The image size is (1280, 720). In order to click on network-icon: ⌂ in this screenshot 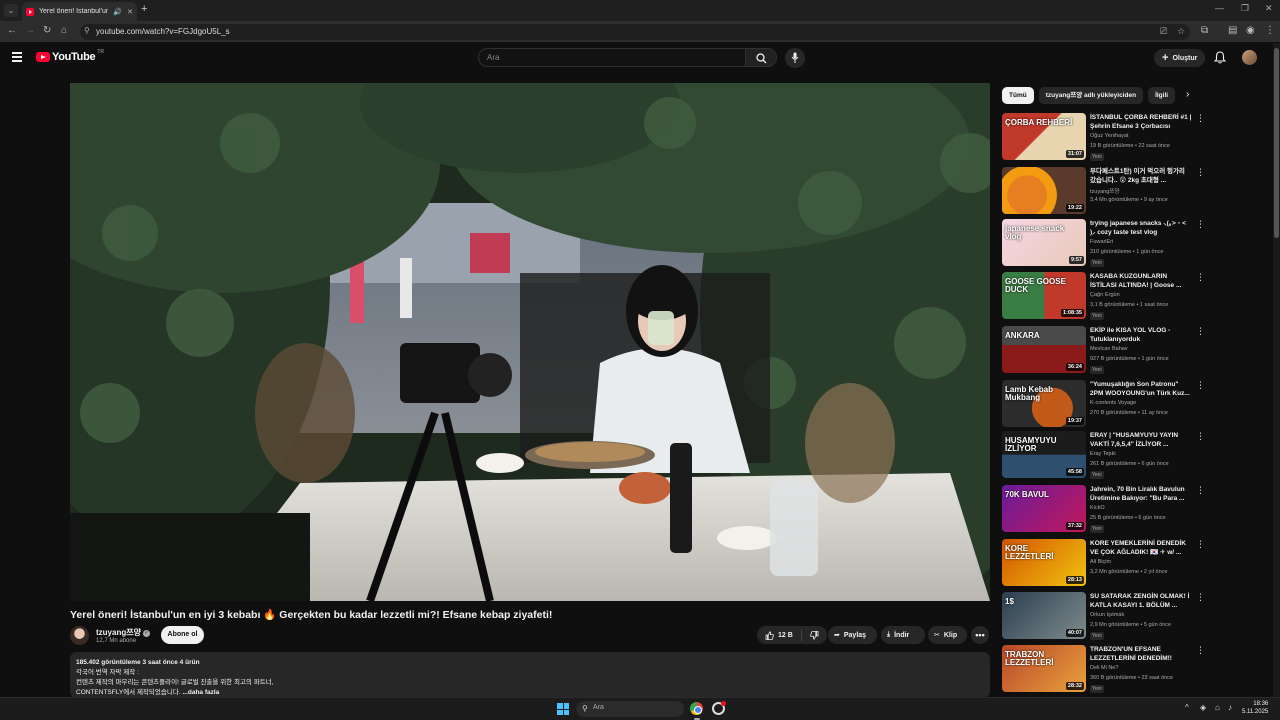, I will do `click(1217, 707)`.